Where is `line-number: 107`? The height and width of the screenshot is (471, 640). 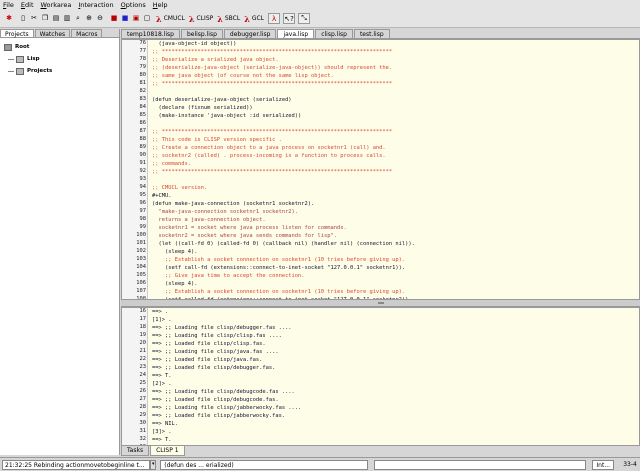
line-number: 107 is located at coordinates (141, 291).